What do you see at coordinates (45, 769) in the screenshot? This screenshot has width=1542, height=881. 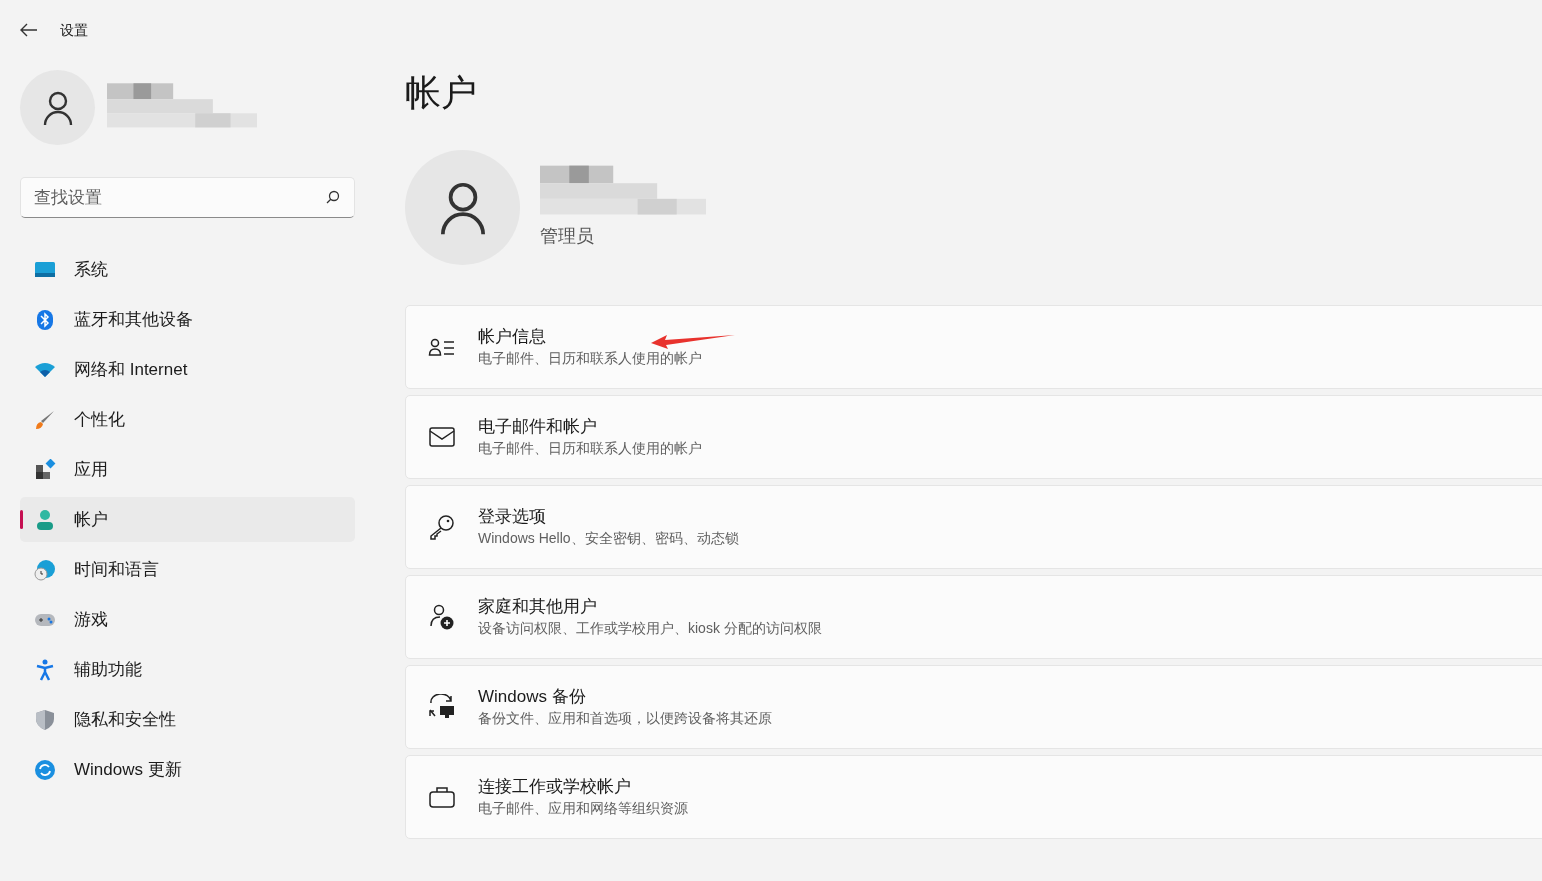 I see `sync-icon` at bounding box center [45, 769].